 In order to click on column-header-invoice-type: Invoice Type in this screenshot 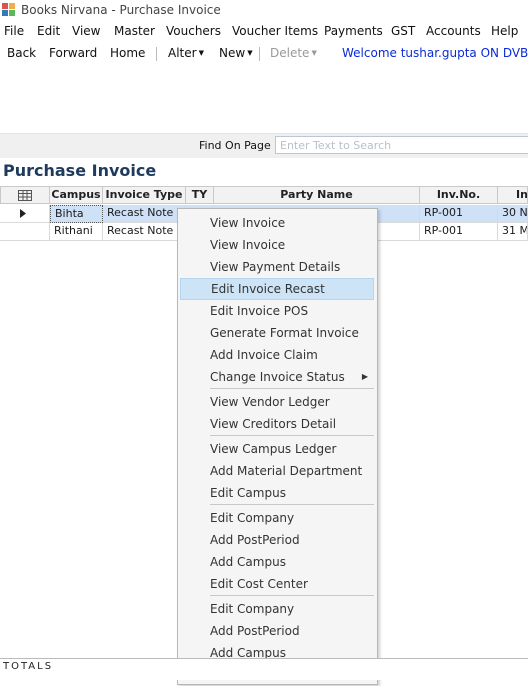, I will do `click(144, 195)`.